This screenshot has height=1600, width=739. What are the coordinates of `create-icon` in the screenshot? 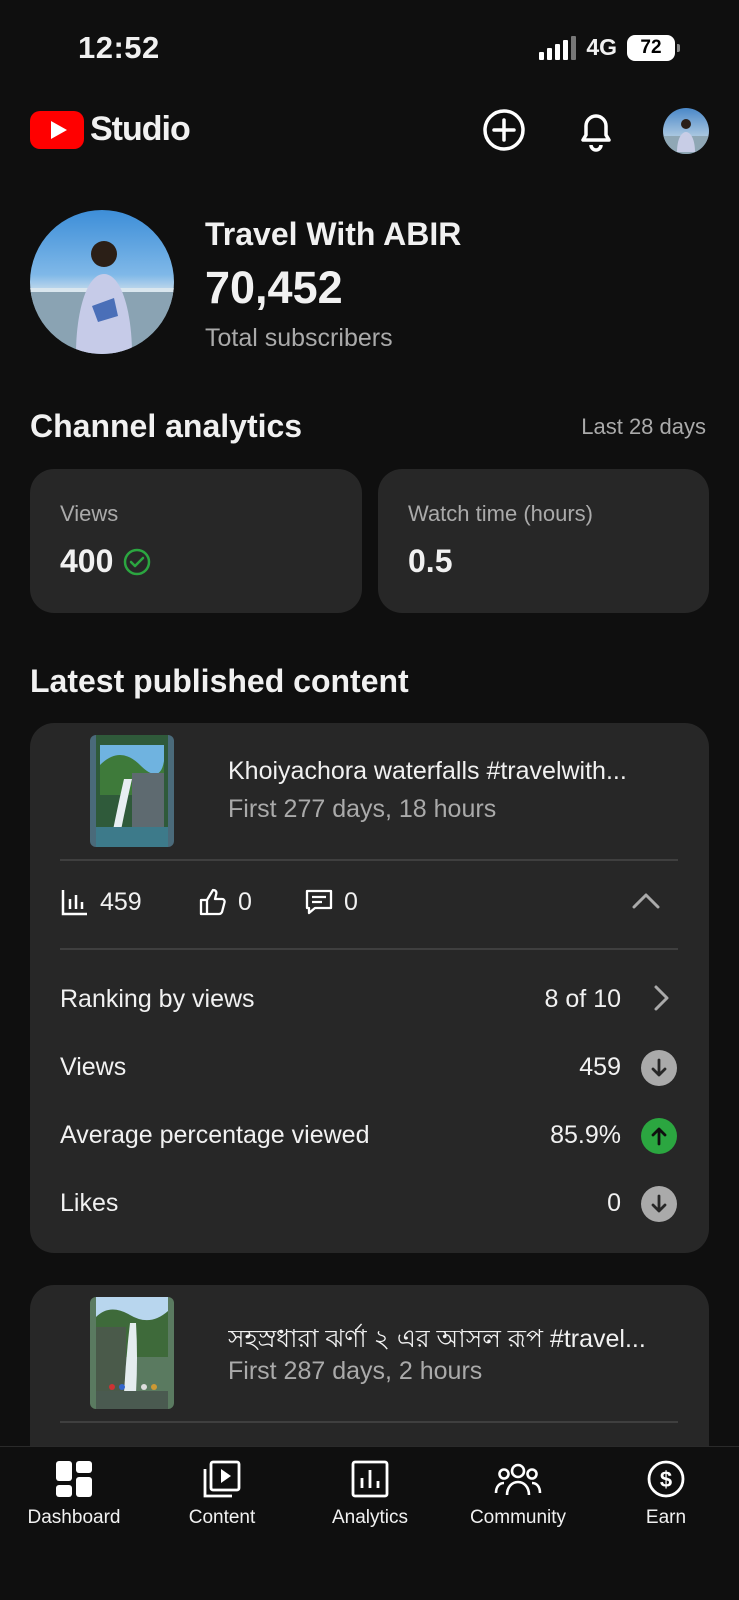 It's located at (504, 130).